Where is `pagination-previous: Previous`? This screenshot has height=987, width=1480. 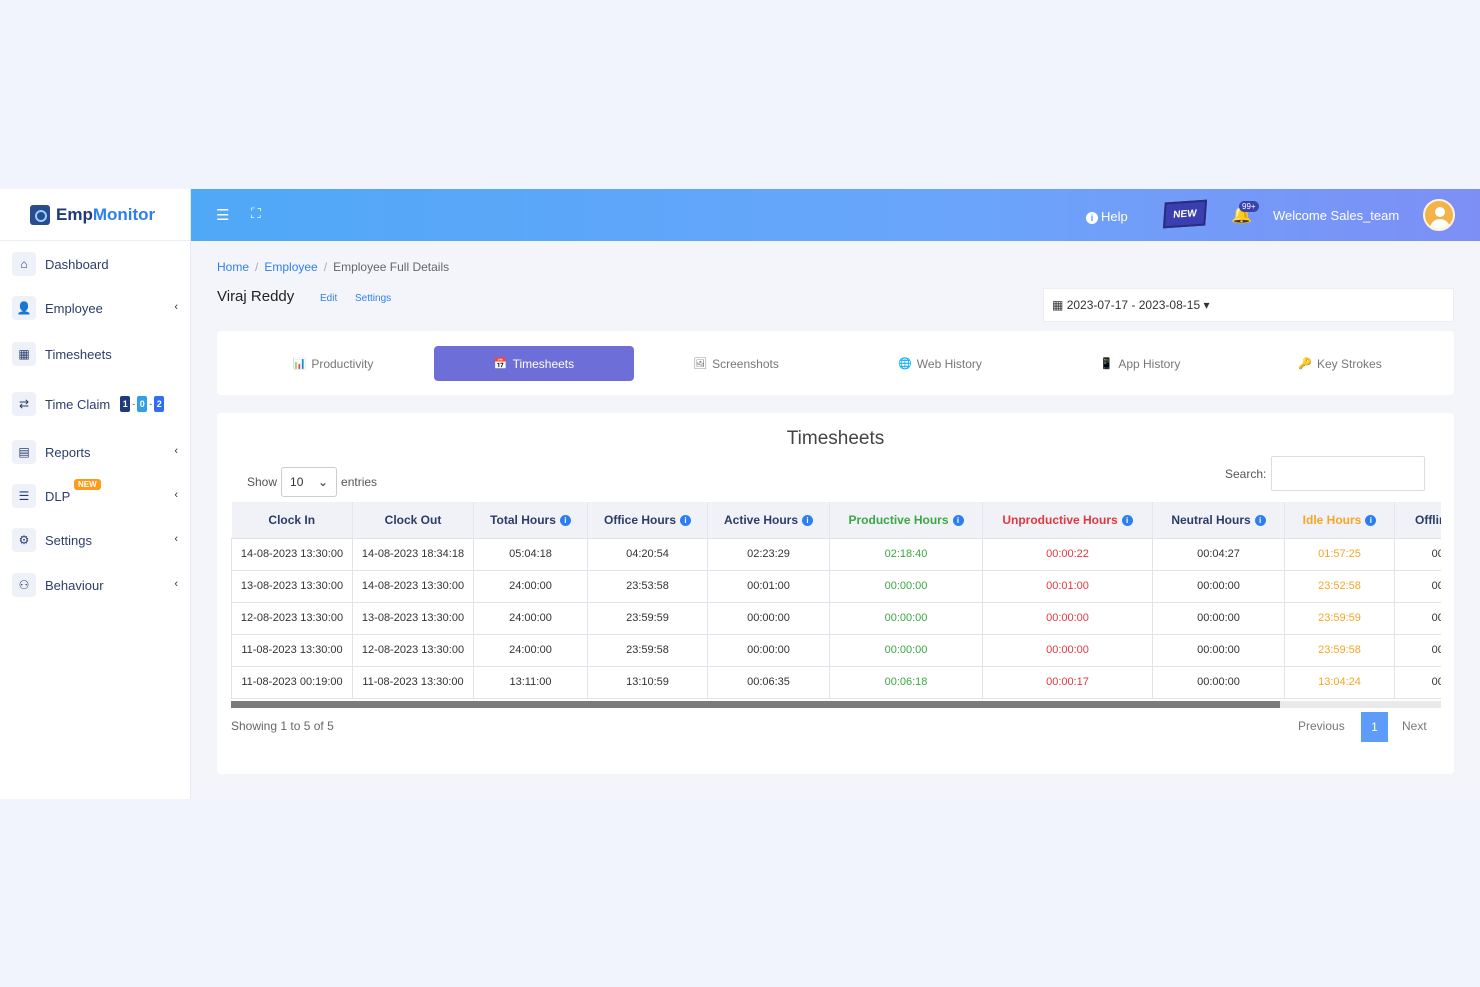 pagination-previous: Previous is located at coordinates (1321, 726).